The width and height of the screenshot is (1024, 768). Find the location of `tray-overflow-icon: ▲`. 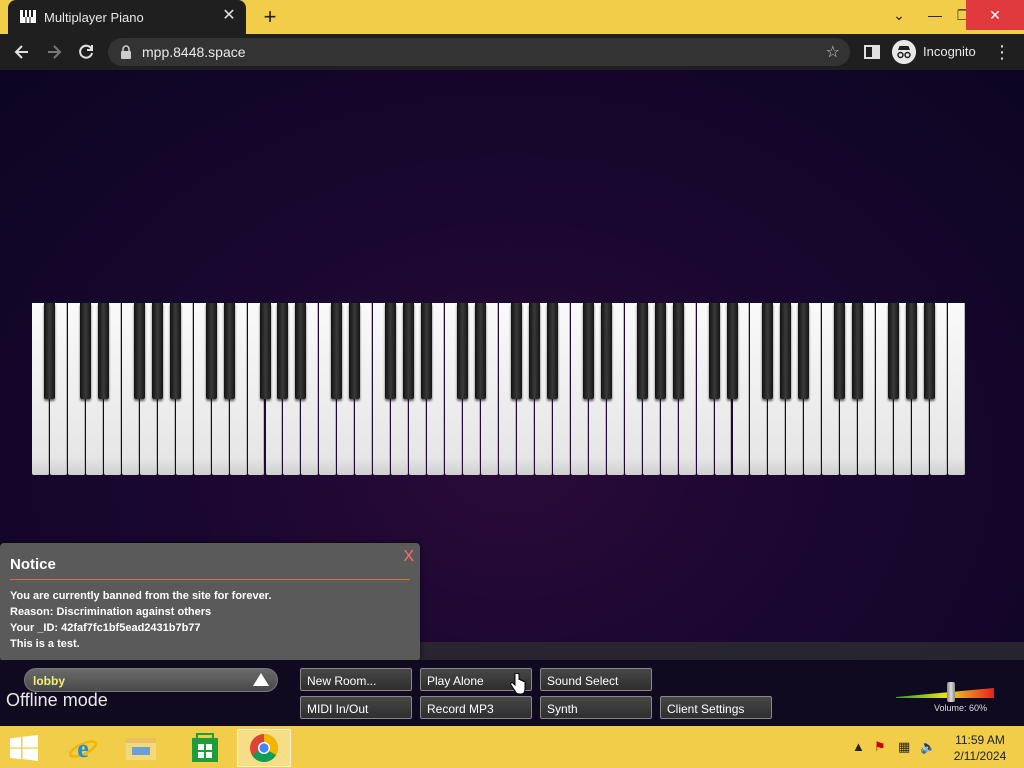

tray-overflow-icon: ▲ is located at coordinates (858, 746).